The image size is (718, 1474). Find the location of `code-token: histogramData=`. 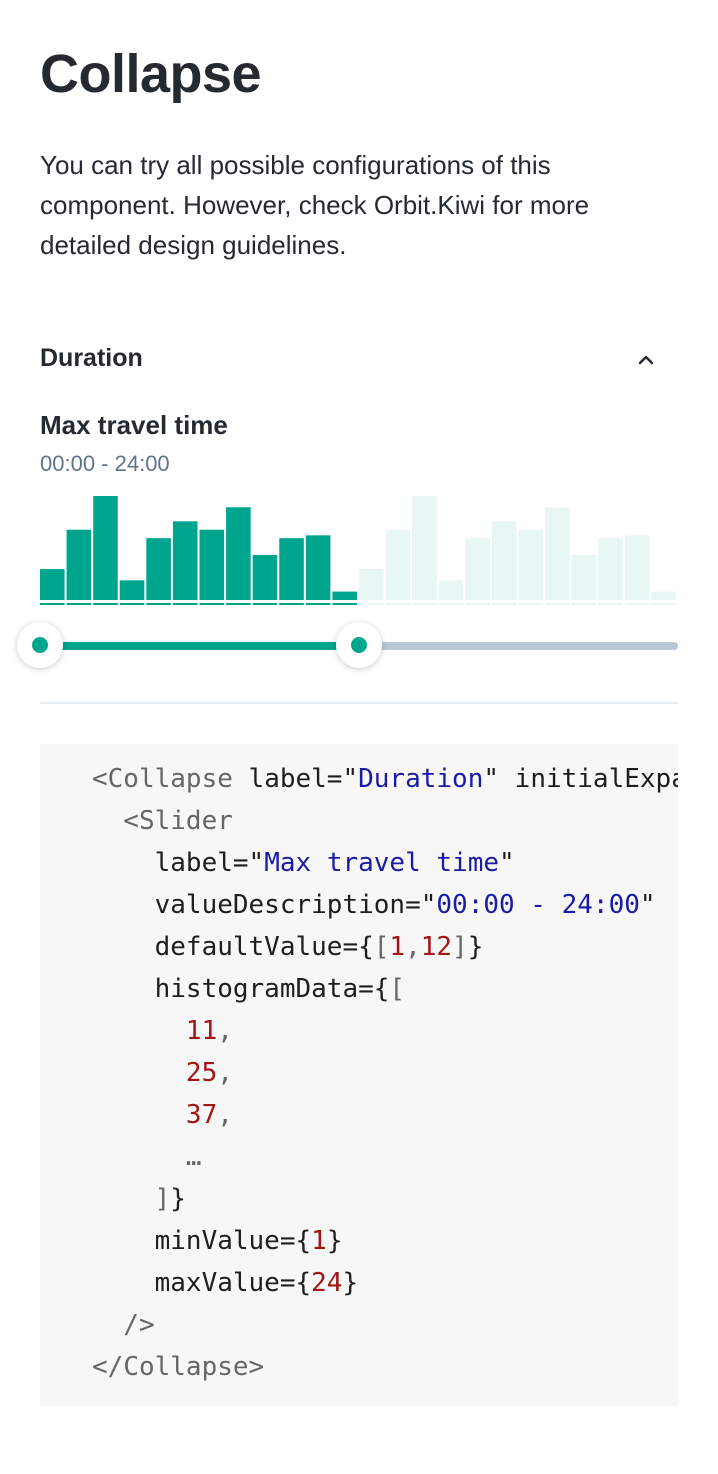

code-token: histogramData= is located at coordinates (233, 989).